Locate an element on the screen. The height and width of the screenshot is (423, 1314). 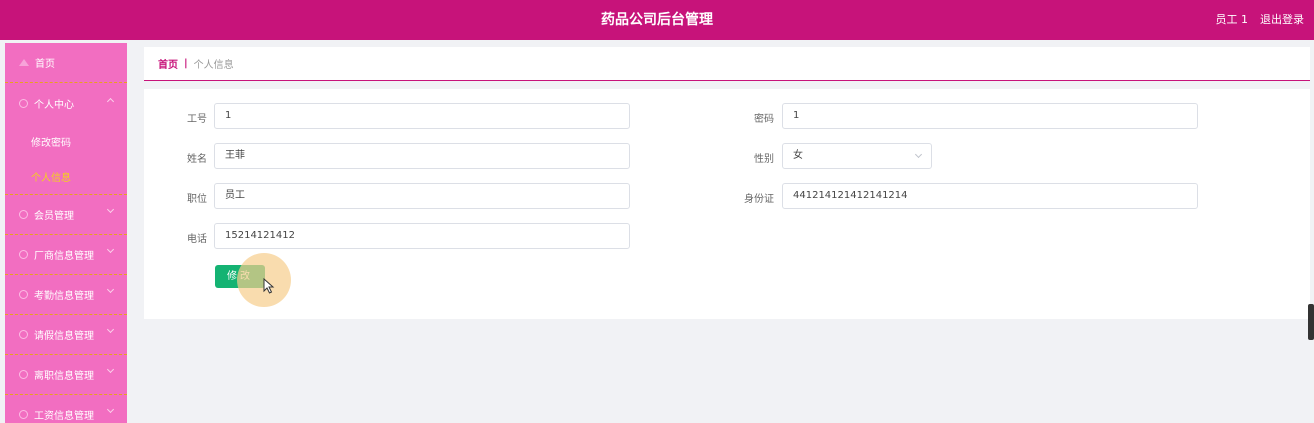
breadcrumb-current: 个人信息 is located at coordinates (213, 65).